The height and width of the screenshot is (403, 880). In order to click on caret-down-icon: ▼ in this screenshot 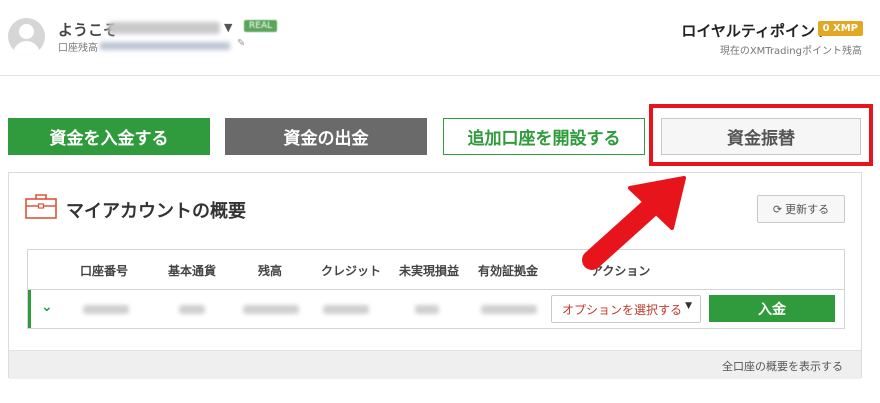, I will do `click(228, 27)`.